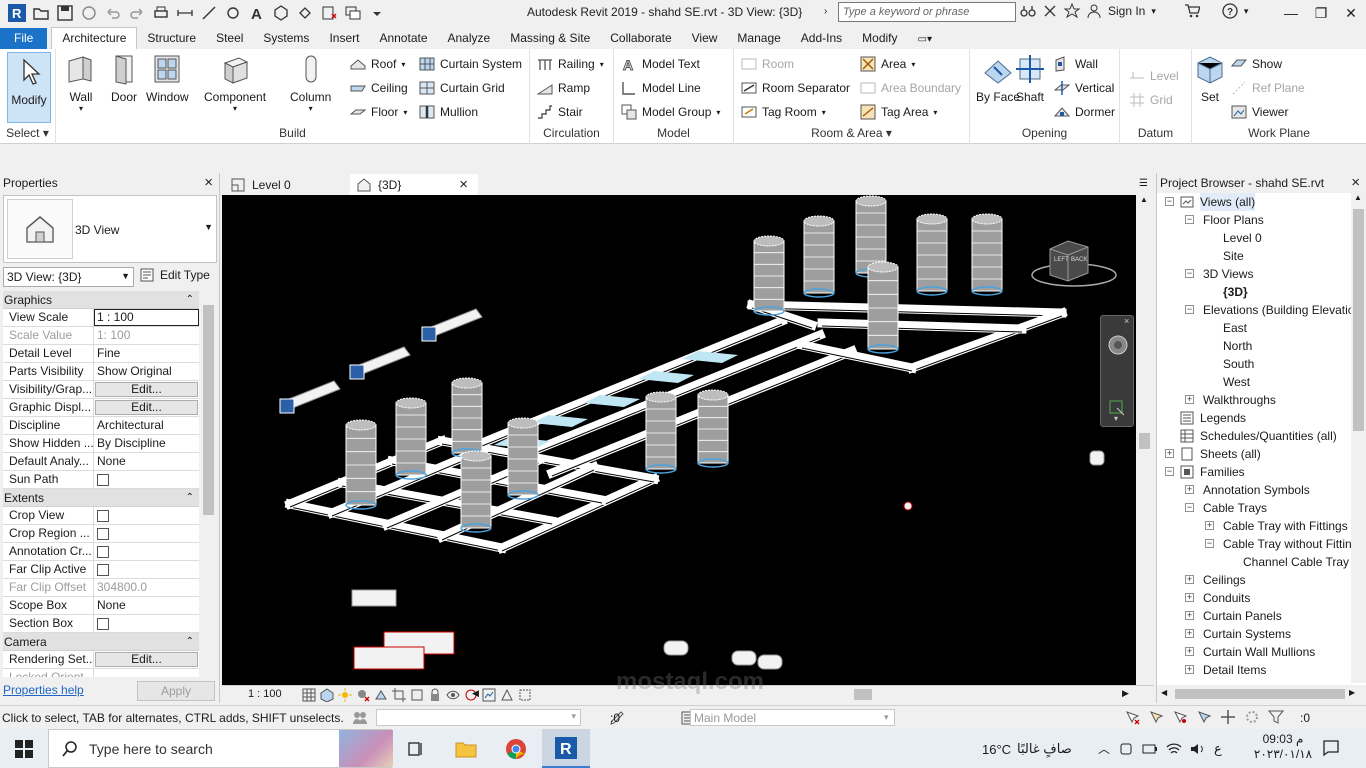 This screenshot has height=768, width=1366. I want to click on select-by-face-icon, so click(1204, 717).